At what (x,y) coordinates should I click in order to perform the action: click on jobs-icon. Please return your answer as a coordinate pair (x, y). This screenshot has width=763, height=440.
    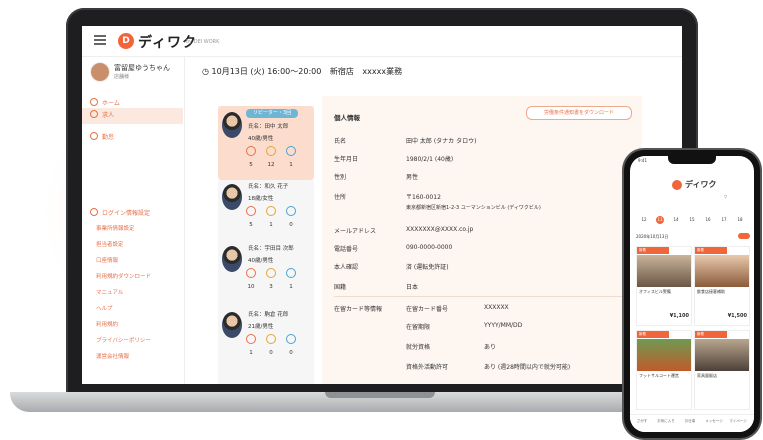
    Looking at the image, I should click on (94, 114).